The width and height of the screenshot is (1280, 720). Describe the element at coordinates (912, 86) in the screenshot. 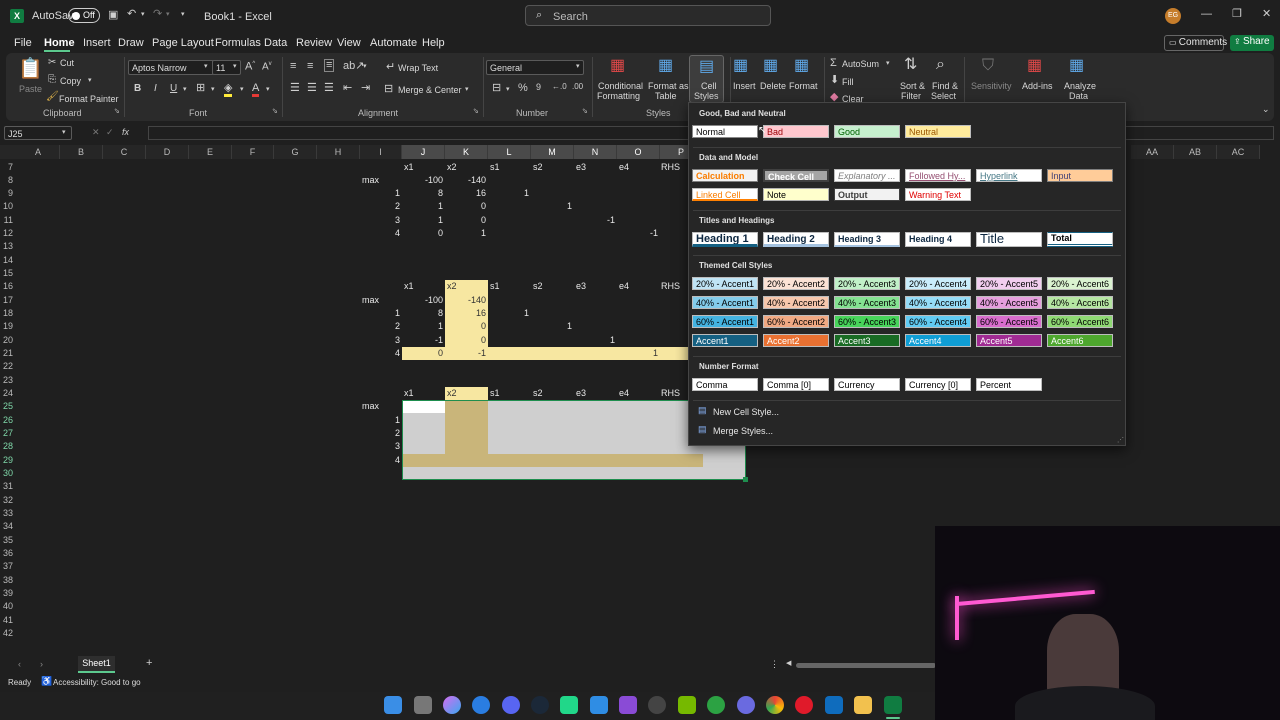

I see `sort-label: Sort &` at that location.